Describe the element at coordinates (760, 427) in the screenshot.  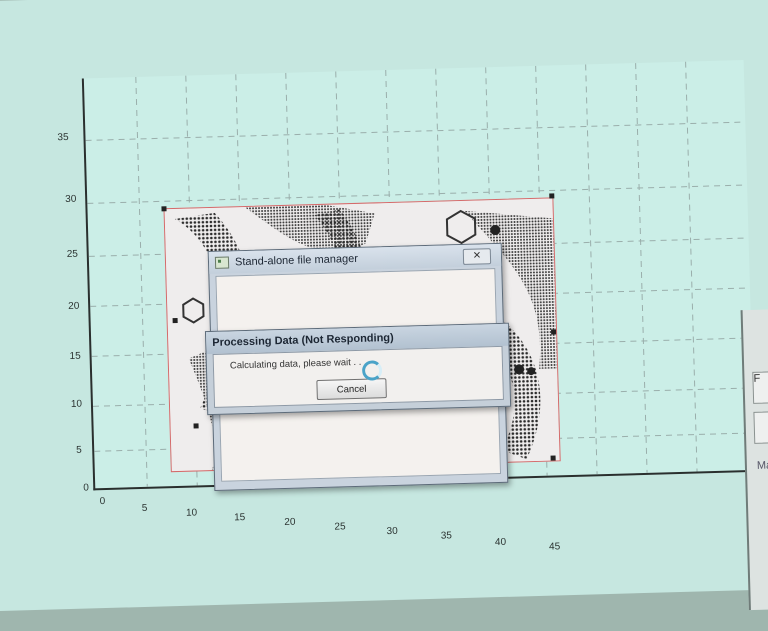
I see `panel-button` at that location.